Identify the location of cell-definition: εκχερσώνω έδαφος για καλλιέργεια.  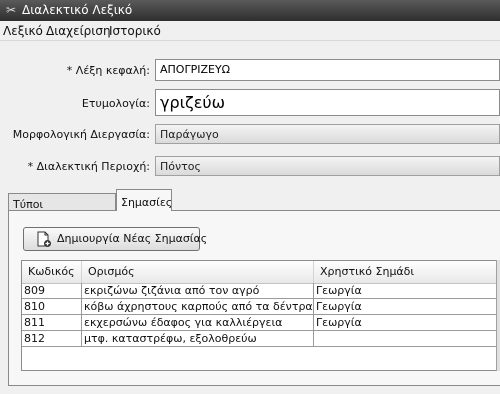
(198, 322).